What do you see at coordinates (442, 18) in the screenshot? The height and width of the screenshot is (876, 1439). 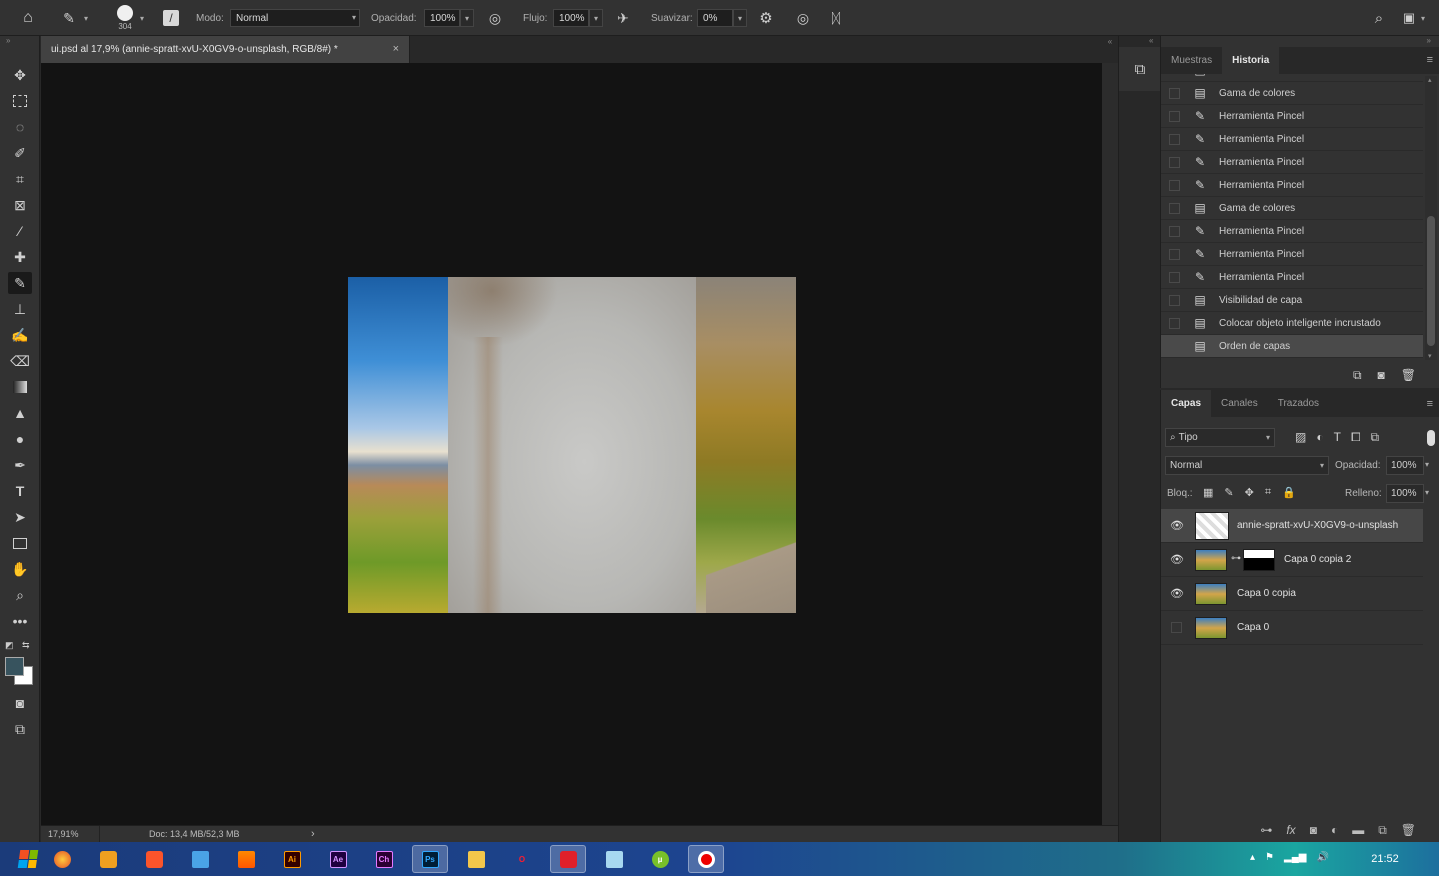 I see `opacity-input: 100%` at bounding box center [442, 18].